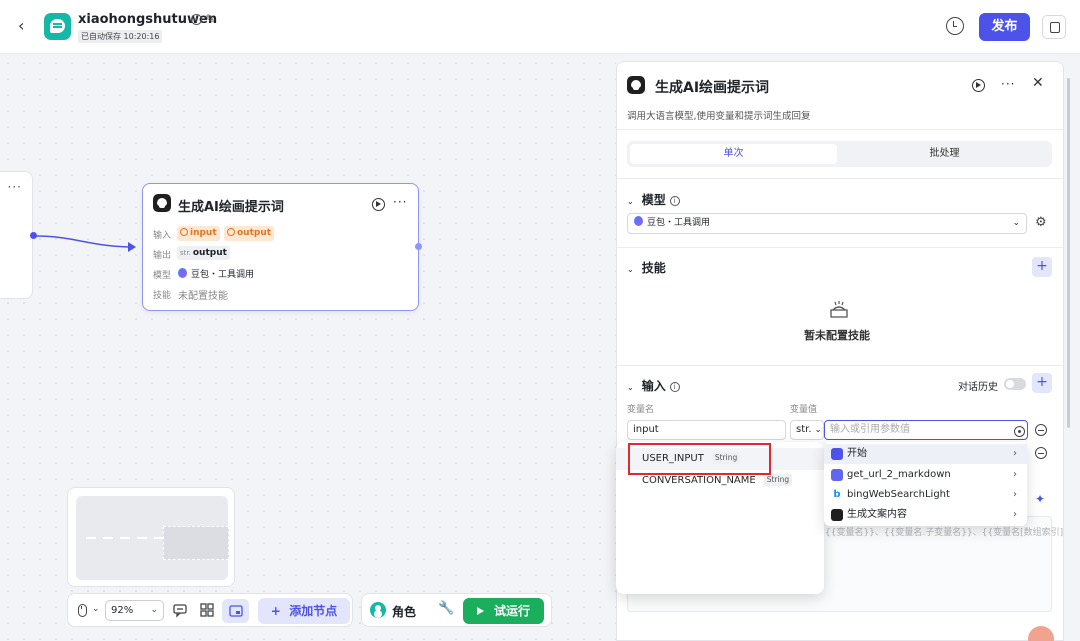 The height and width of the screenshot is (641, 1080). Describe the element at coordinates (1019, 431) in the screenshot. I see `reference-icon` at that location.